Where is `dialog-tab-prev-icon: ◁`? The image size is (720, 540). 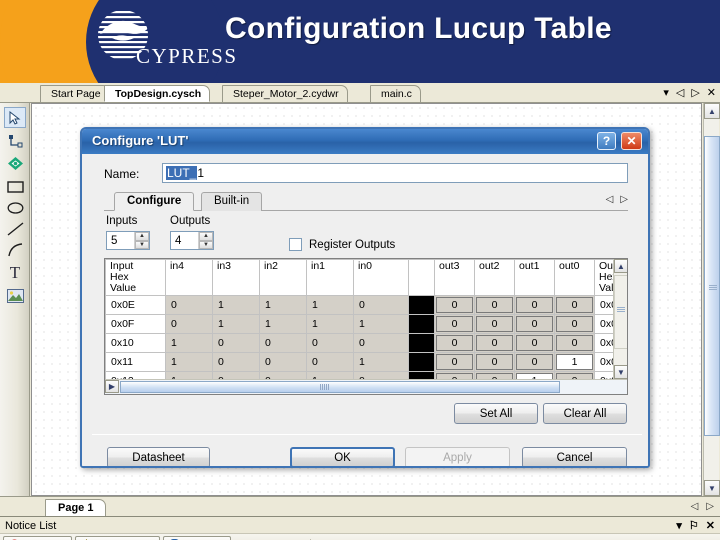
dialog-tab-prev-icon: ◁ is located at coordinates (610, 199).